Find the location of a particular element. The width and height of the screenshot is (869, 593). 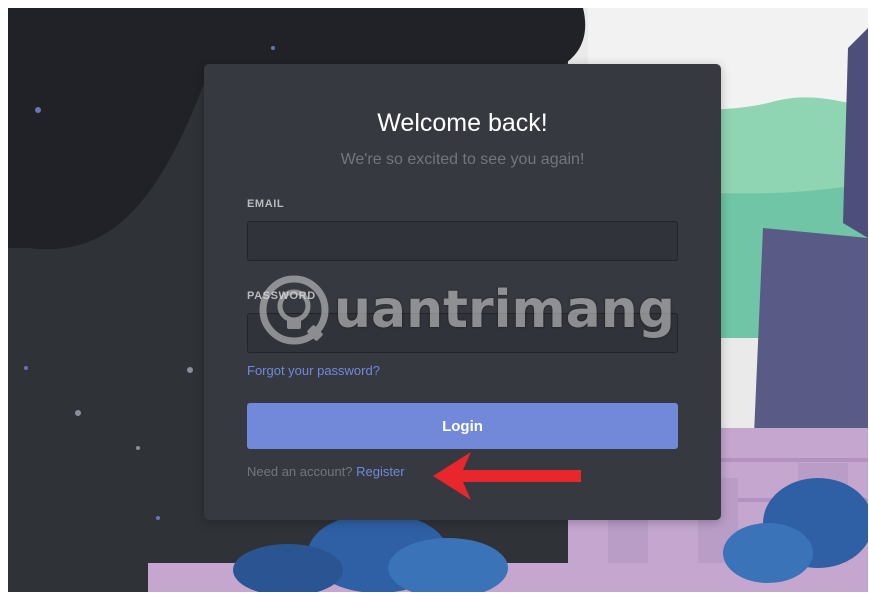

need-account-text: Need an account? is located at coordinates (300, 471).